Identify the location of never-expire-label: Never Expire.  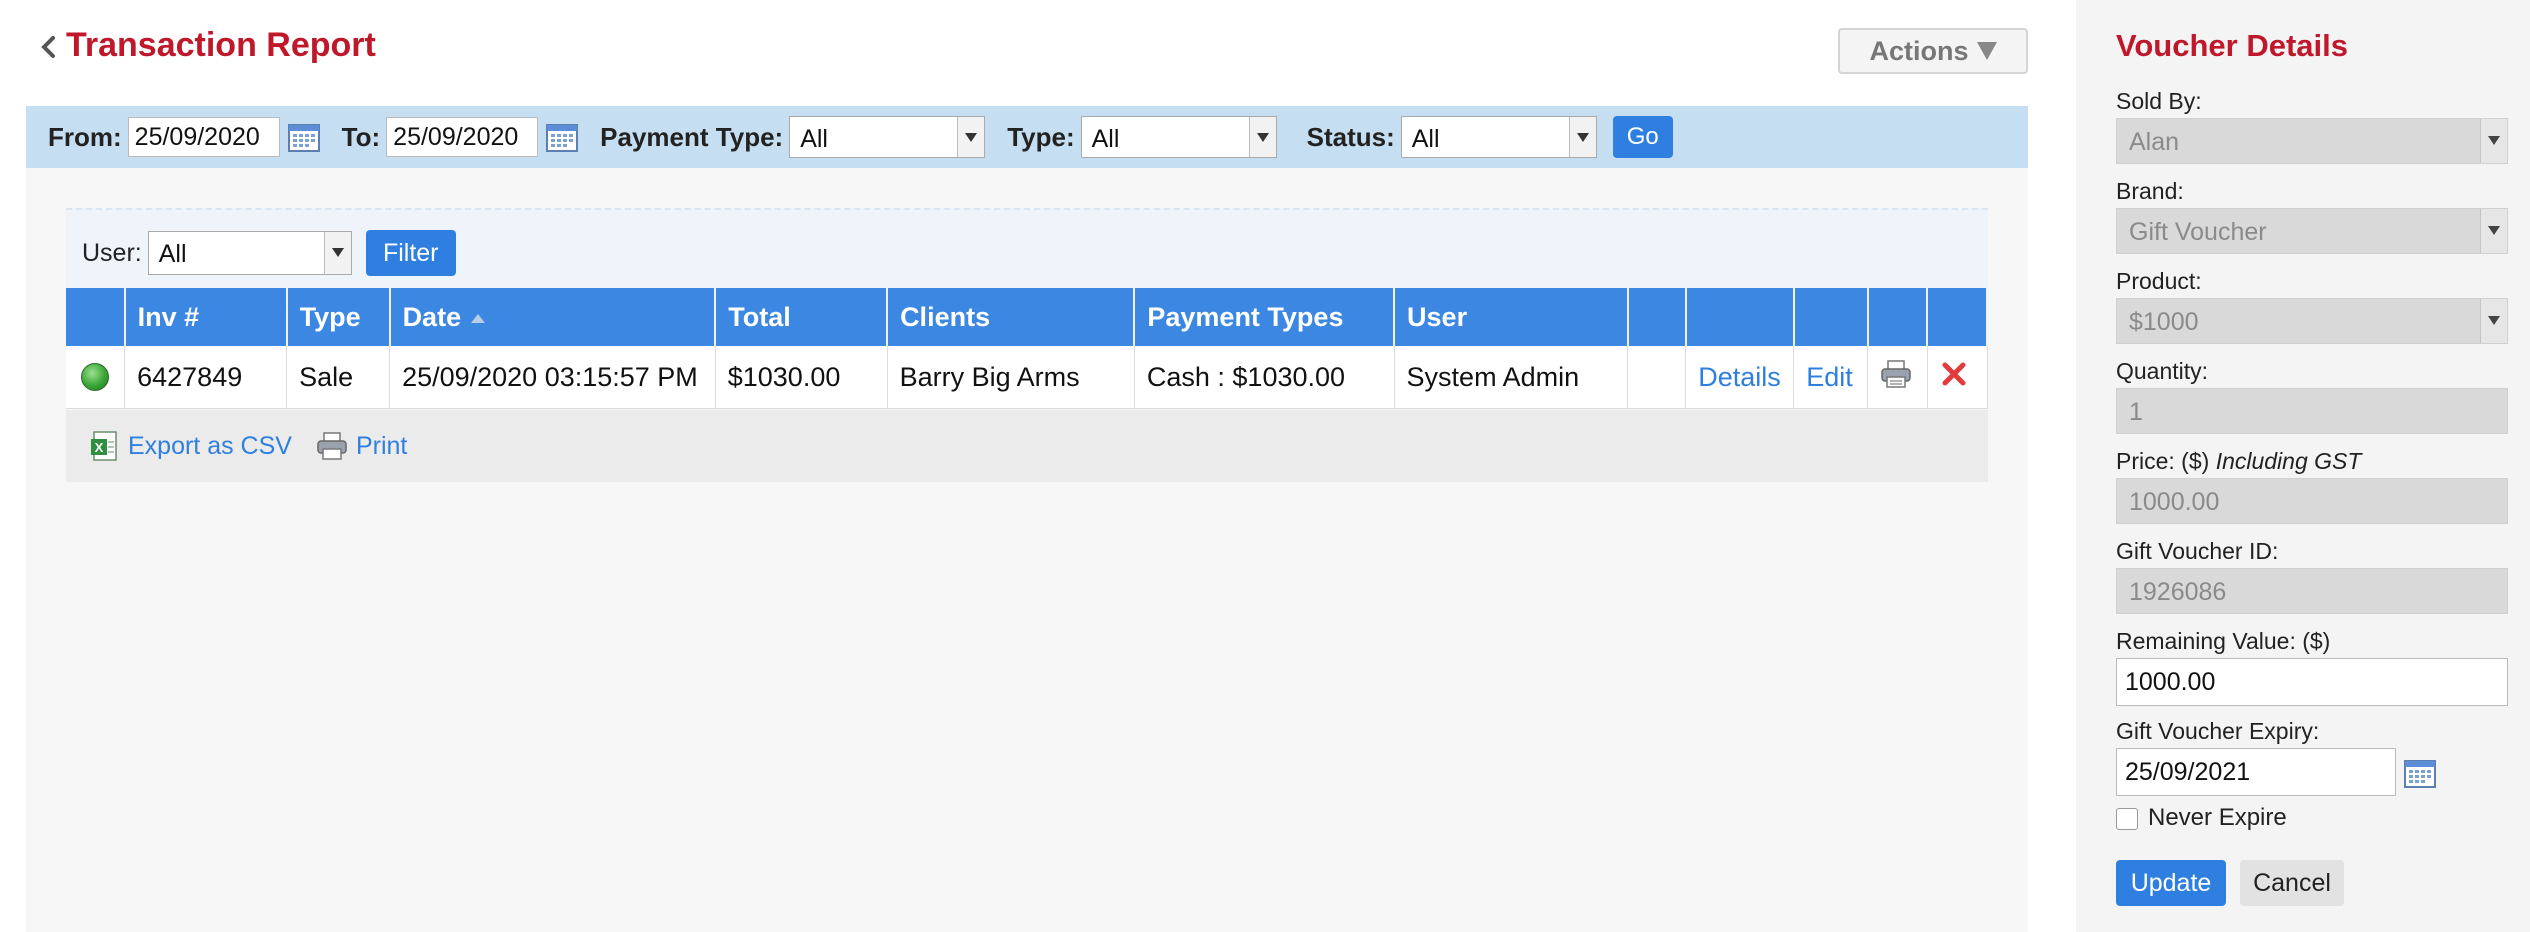
(2217, 818).